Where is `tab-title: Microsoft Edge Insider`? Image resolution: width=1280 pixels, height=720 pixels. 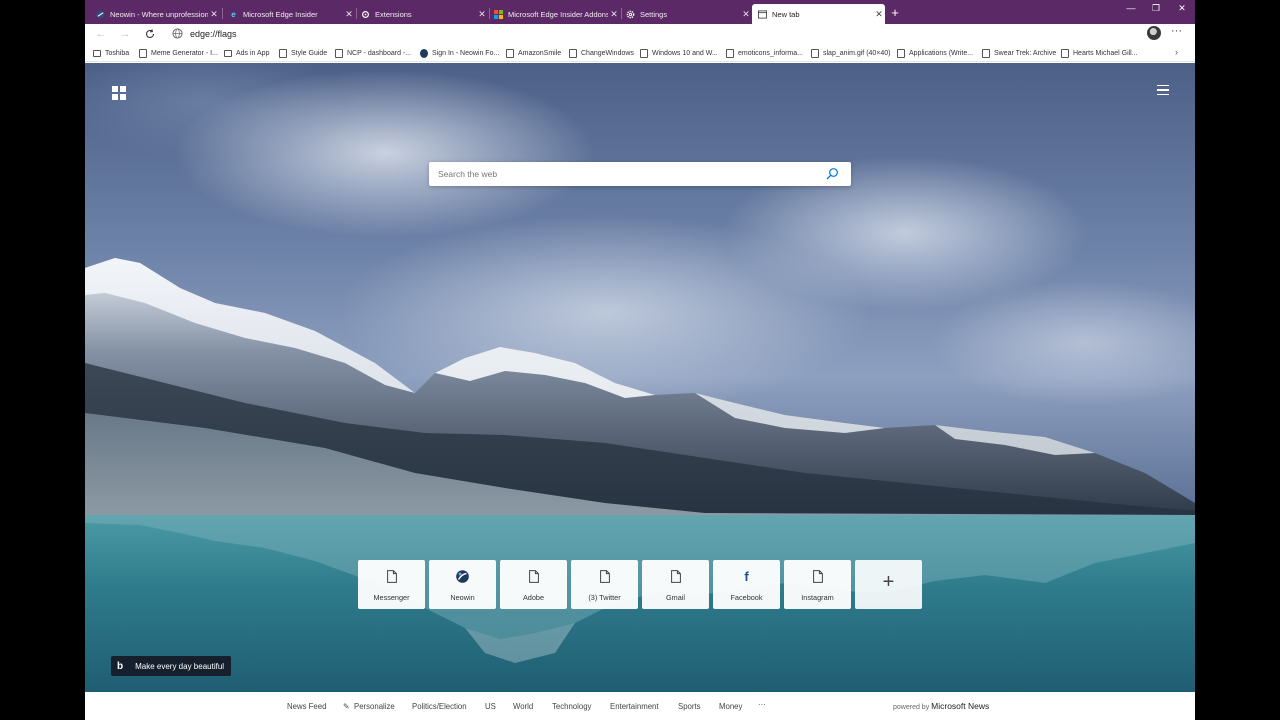 tab-title: Microsoft Edge Insider is located at coordinates (280, 14).